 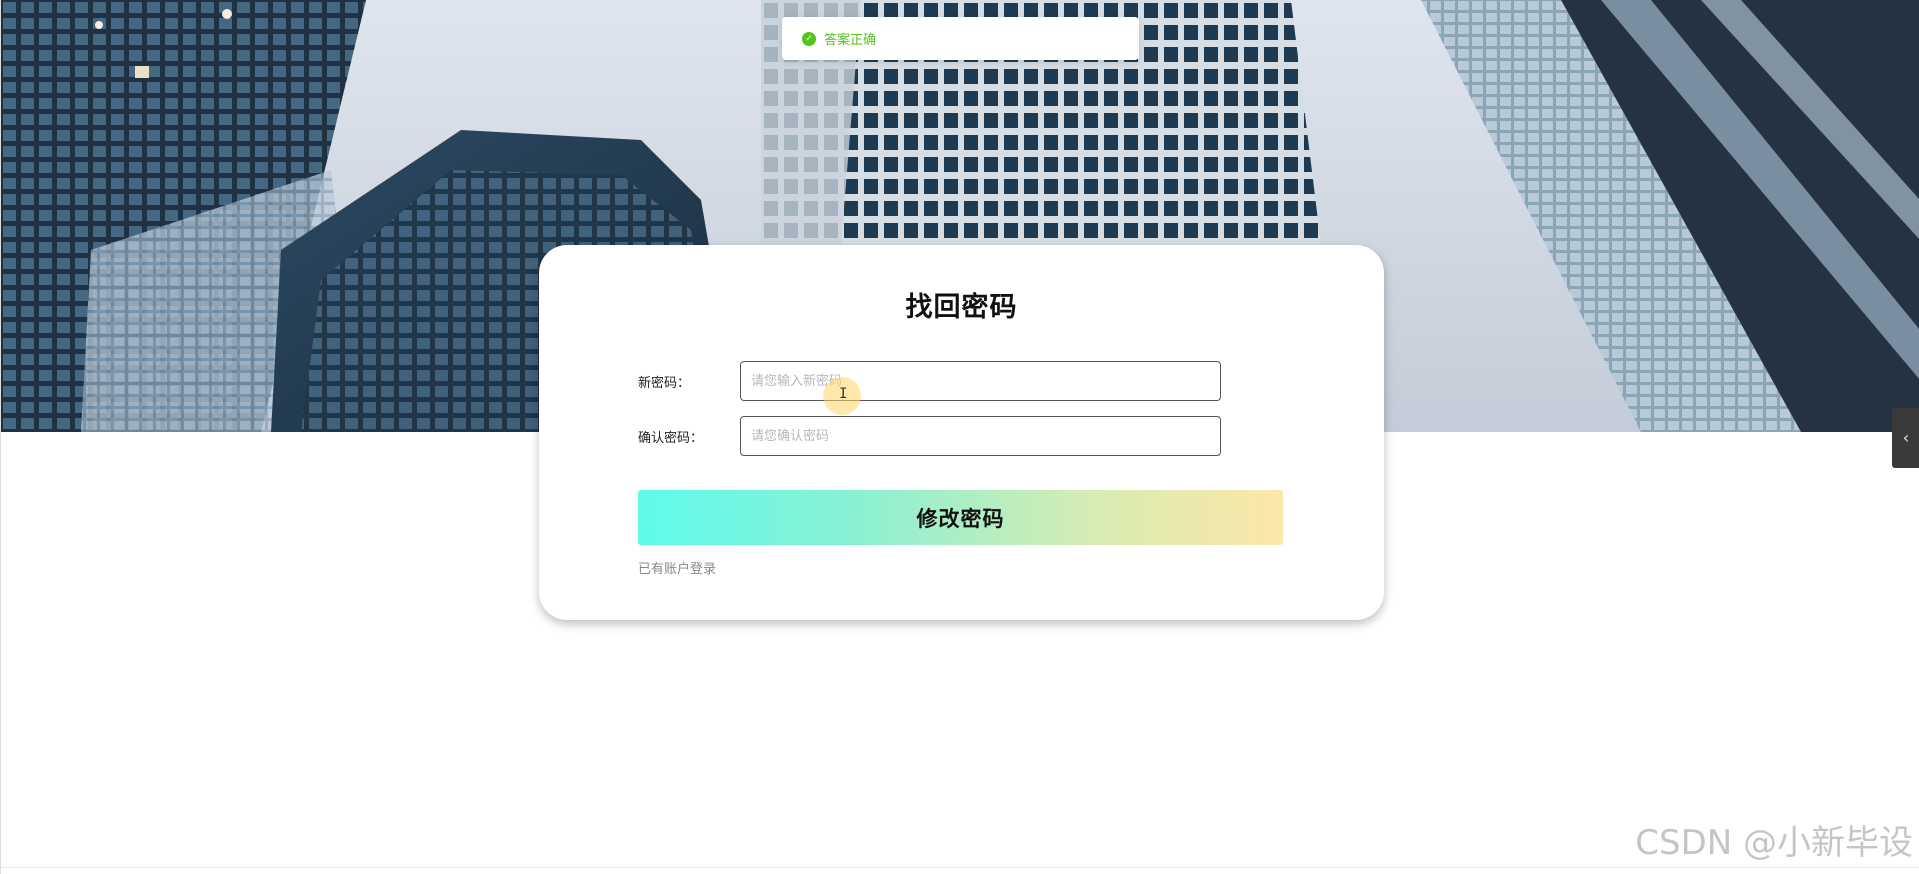 What do you see at coordinates (980, 381) in the screenshot?
I see `new-password-field` at bounding box center [980, 381].